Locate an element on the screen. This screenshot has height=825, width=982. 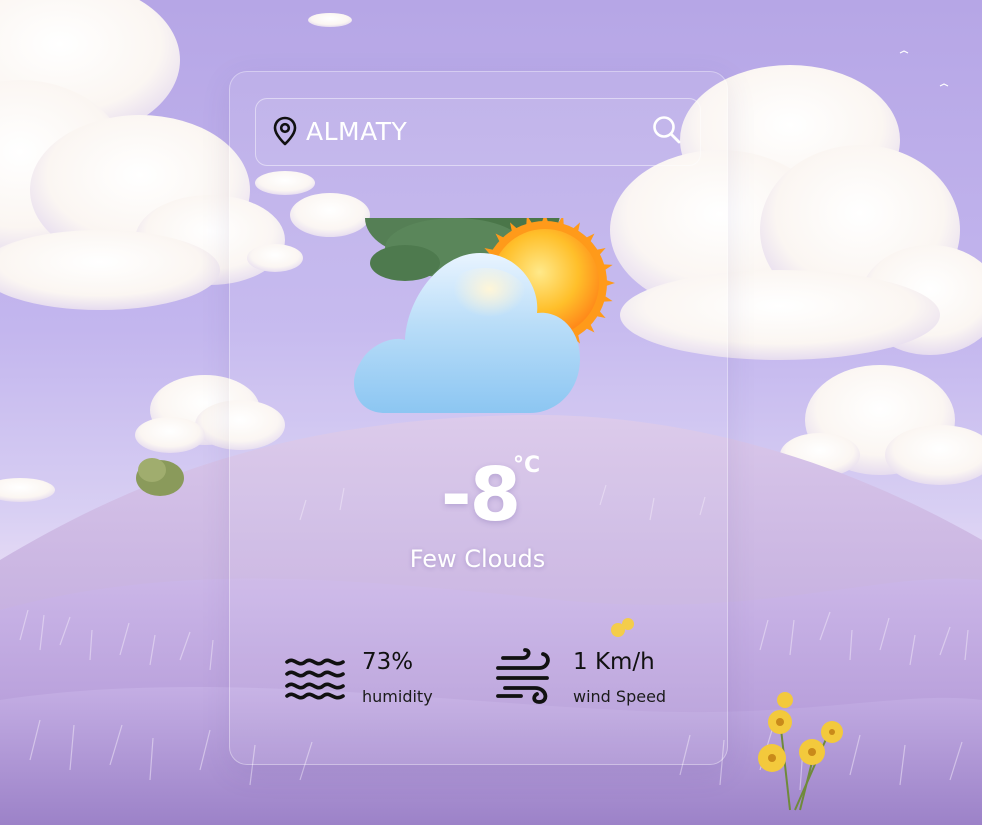
temperature-display: -8 °C is located at coordinates (480, 495).